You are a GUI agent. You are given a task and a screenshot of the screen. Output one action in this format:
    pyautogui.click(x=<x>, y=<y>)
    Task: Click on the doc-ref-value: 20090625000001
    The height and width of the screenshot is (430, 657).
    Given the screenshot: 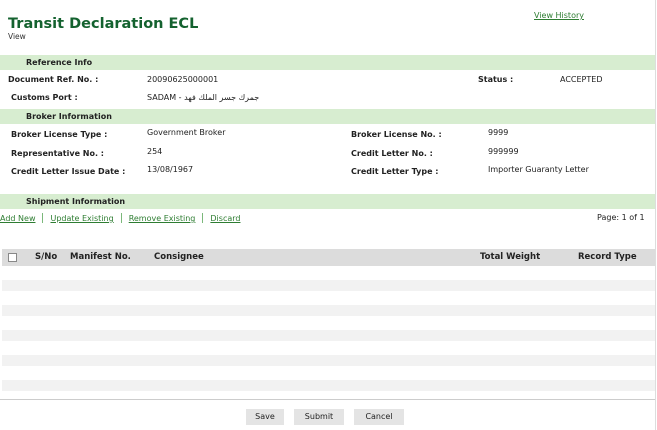 What is the action you would take?
    pyautogui.click(x=183, y=79)
    